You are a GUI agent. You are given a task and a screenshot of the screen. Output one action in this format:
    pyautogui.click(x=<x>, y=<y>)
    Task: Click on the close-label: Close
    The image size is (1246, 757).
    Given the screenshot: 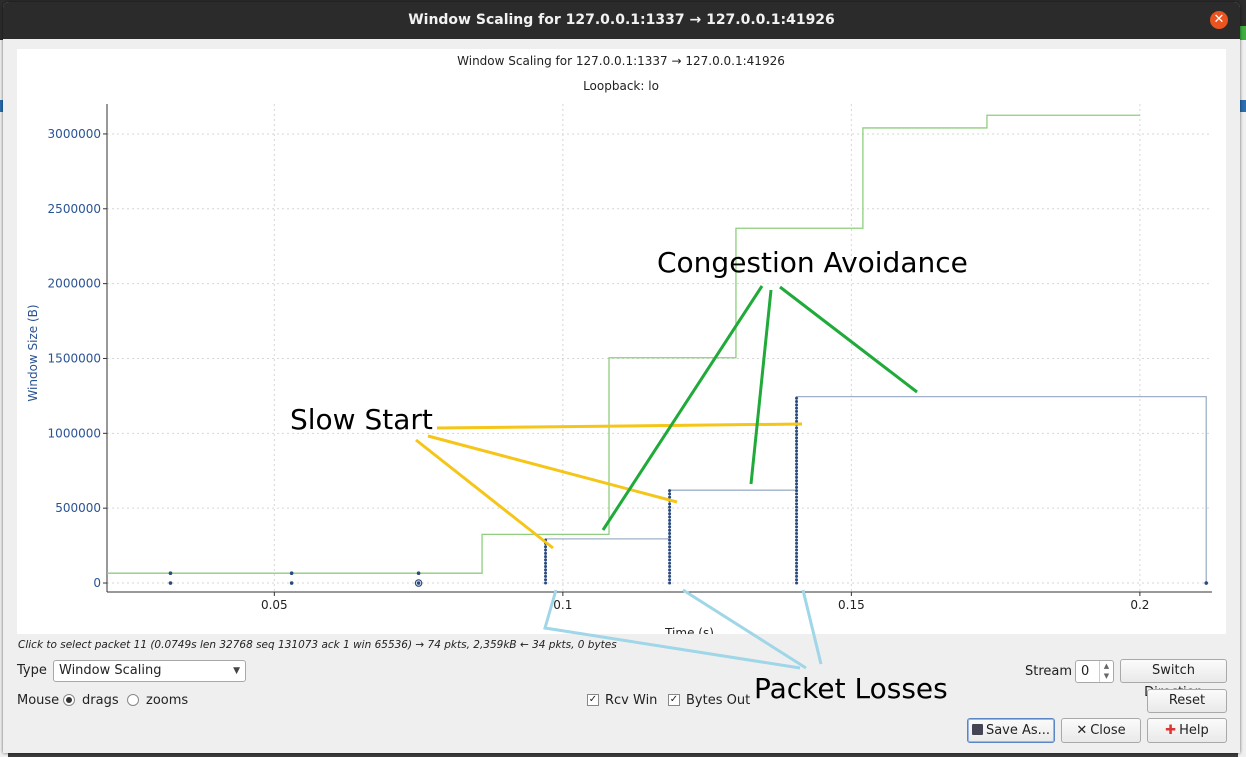 What is the action you would take?
    pyautogui.click(x=1108, y=730)
    